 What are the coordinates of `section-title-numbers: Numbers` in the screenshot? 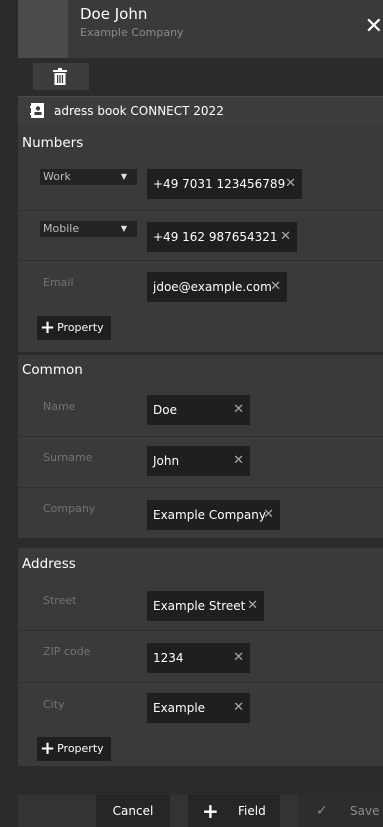 It's located at (53, 143).